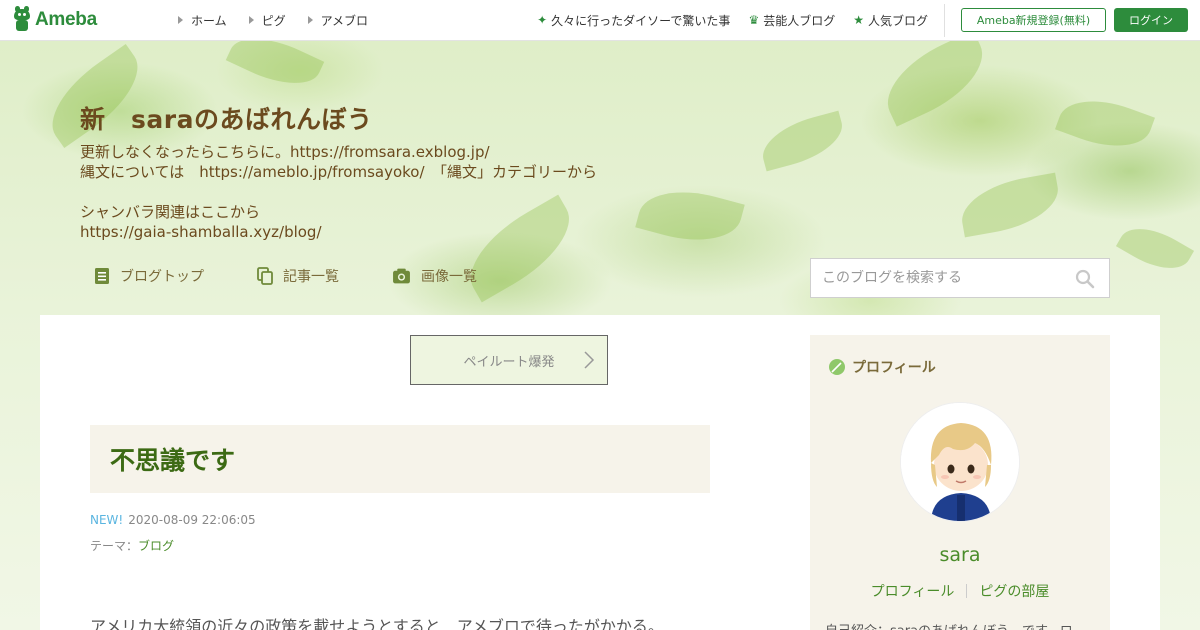 Image resolution: width=1200 pixels, height=630 pixels. What do you see at coordinates (894, 368) in the screenshot?
I see `profile-heading-label: プロフィール` at bounding box center [894, 368].